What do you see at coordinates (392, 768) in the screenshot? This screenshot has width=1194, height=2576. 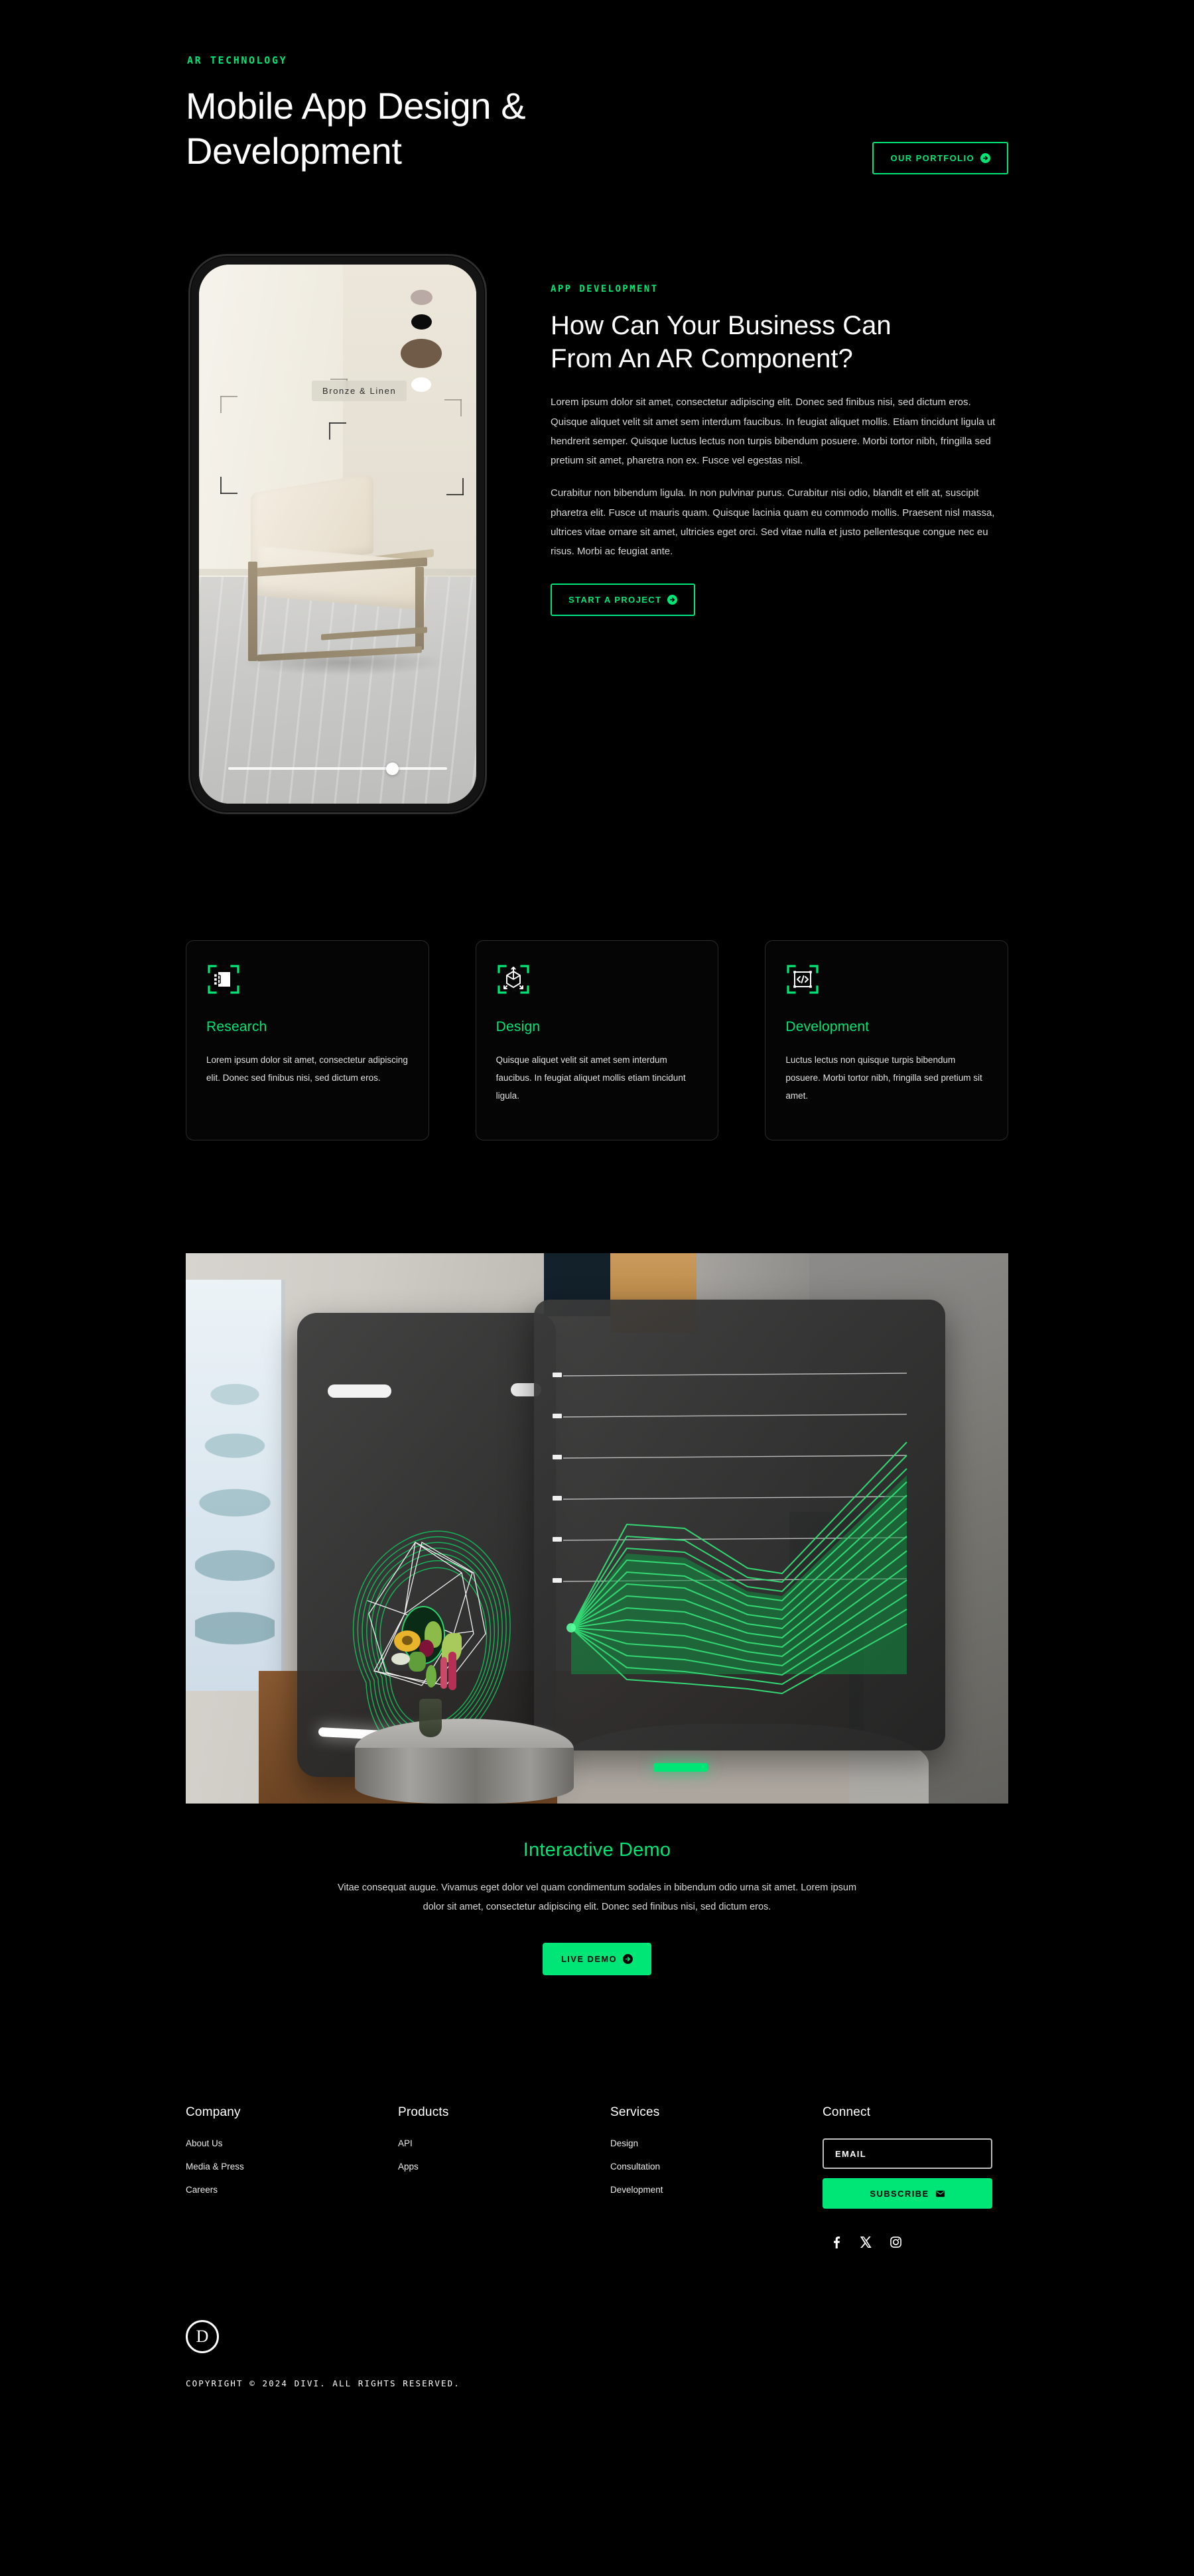 I see `slider-thumb` at bounding box center [392, 768].